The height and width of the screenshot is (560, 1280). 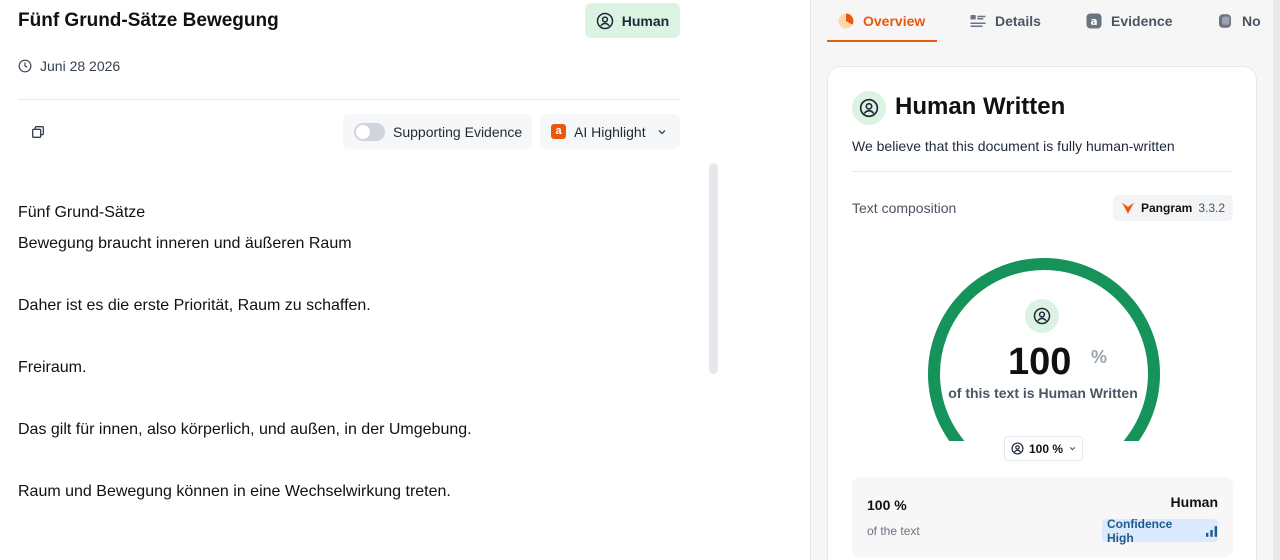 I want to click on summary-percent: 100 %, so click(x=887, y=505).